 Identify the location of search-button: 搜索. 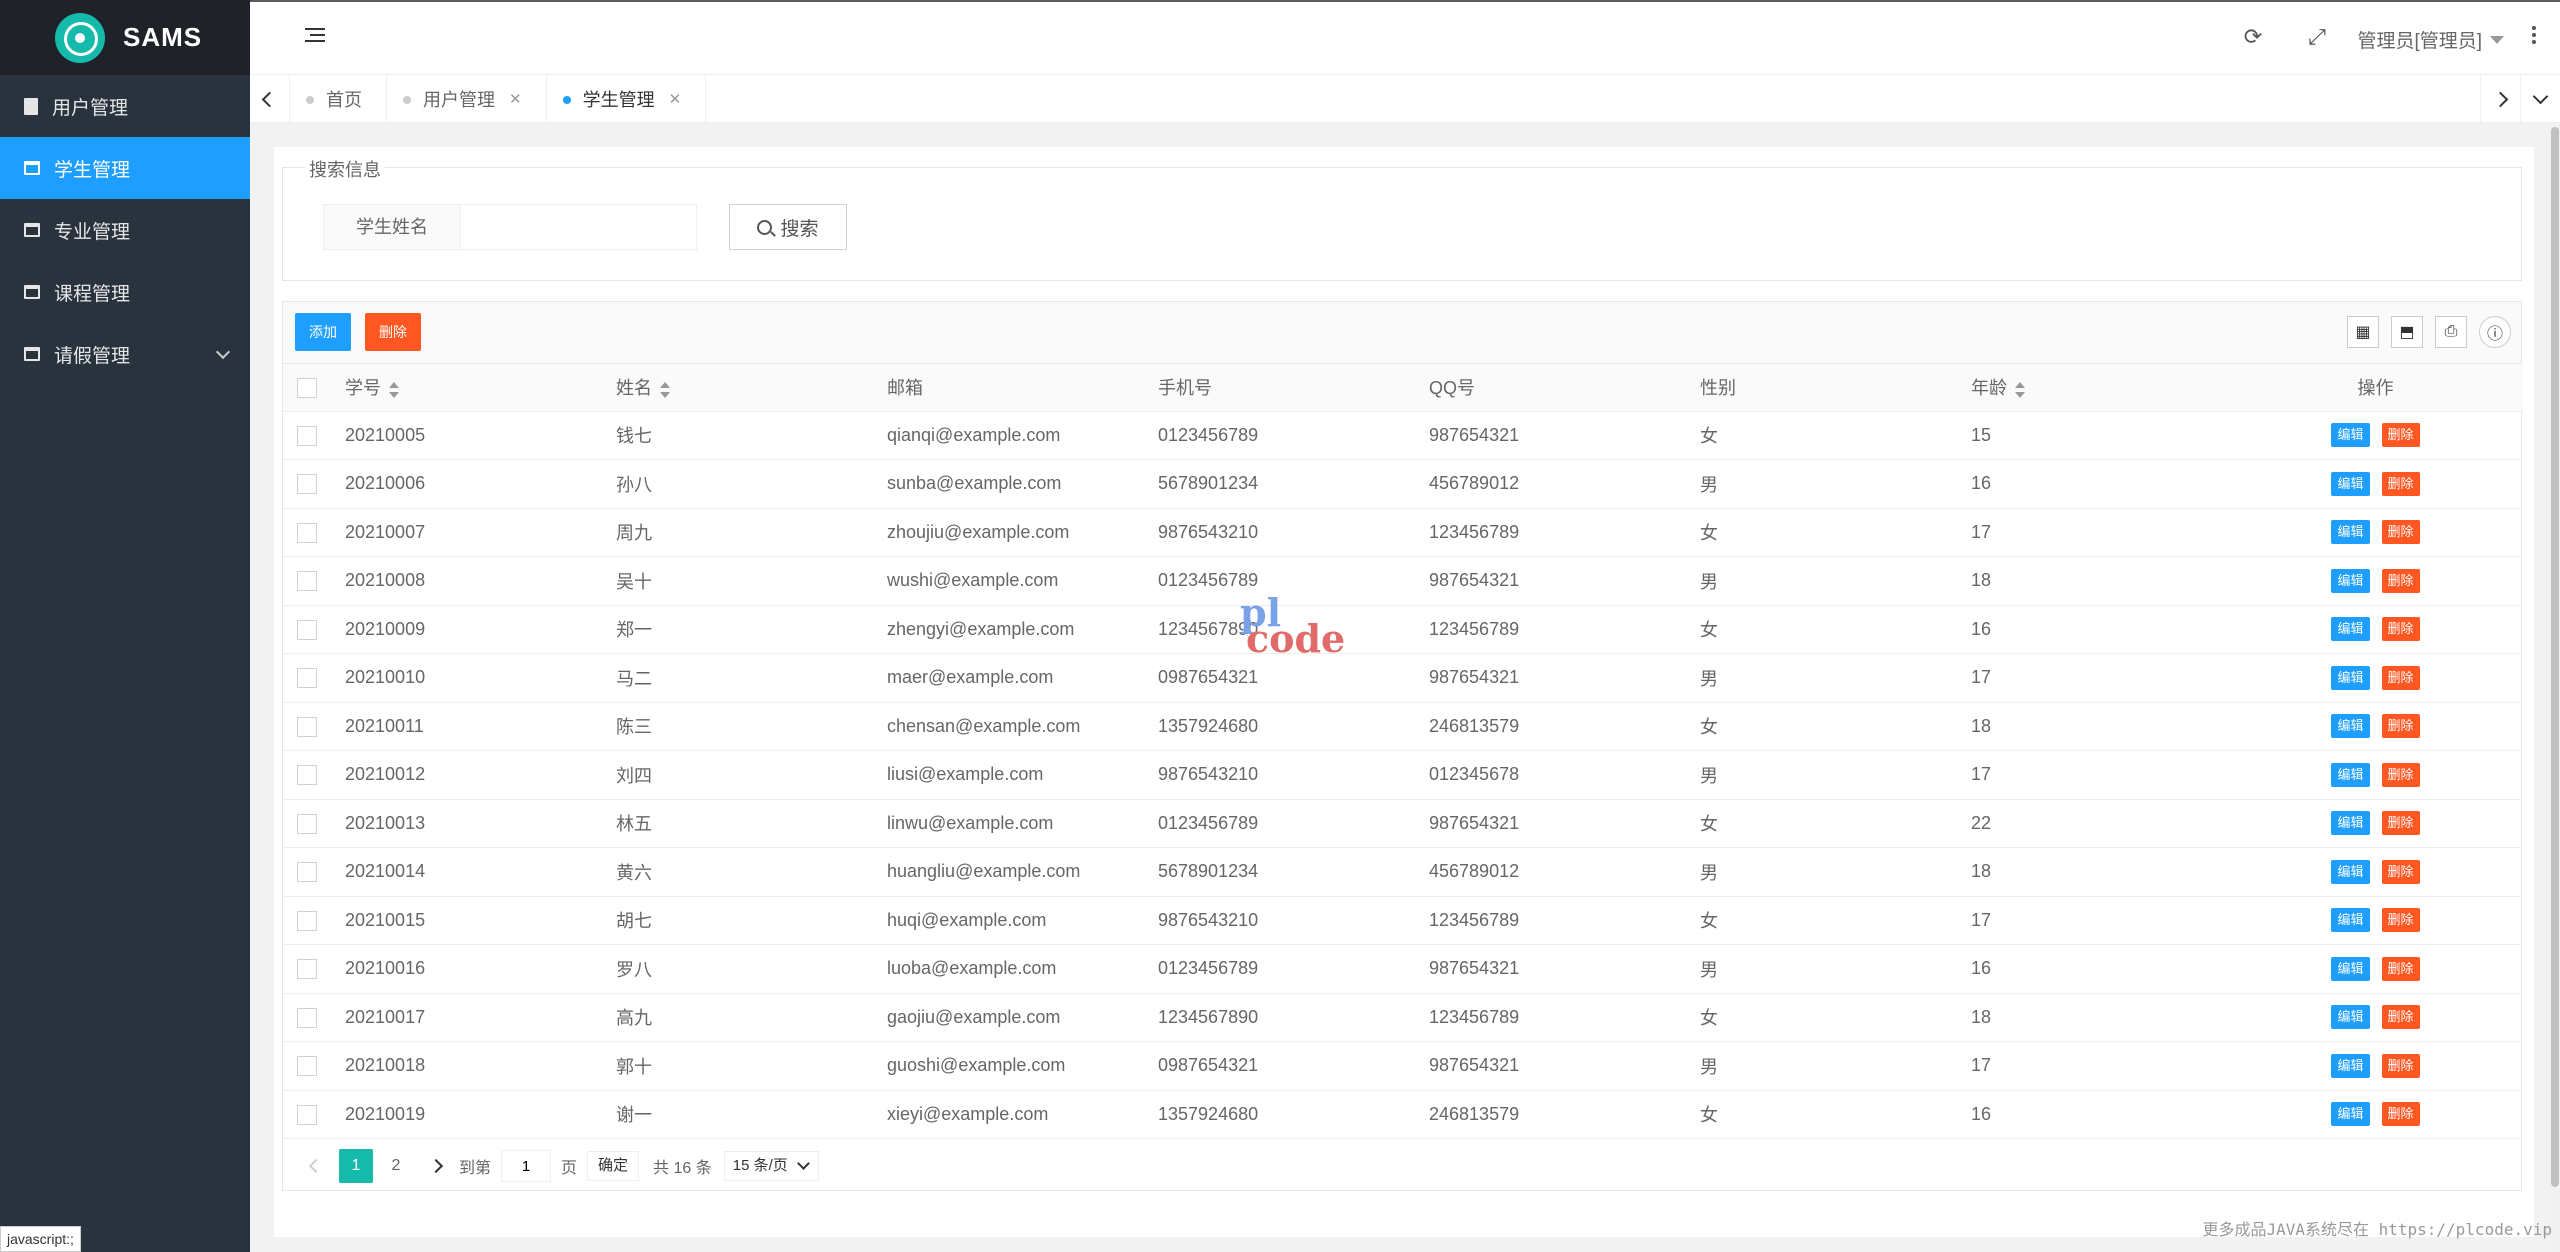
(788, 227).